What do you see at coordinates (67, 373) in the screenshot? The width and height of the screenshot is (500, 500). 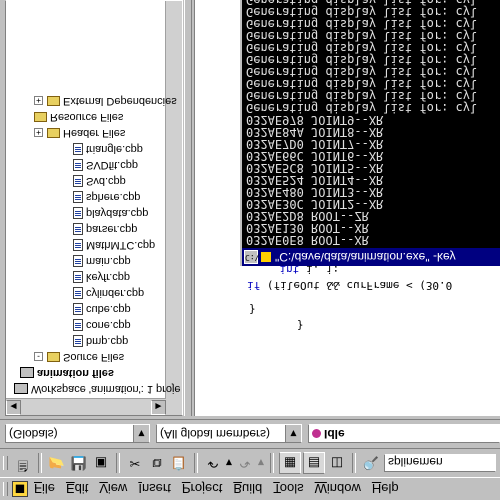 I see `tree-project: animation files` at bounding box center [67, 373].